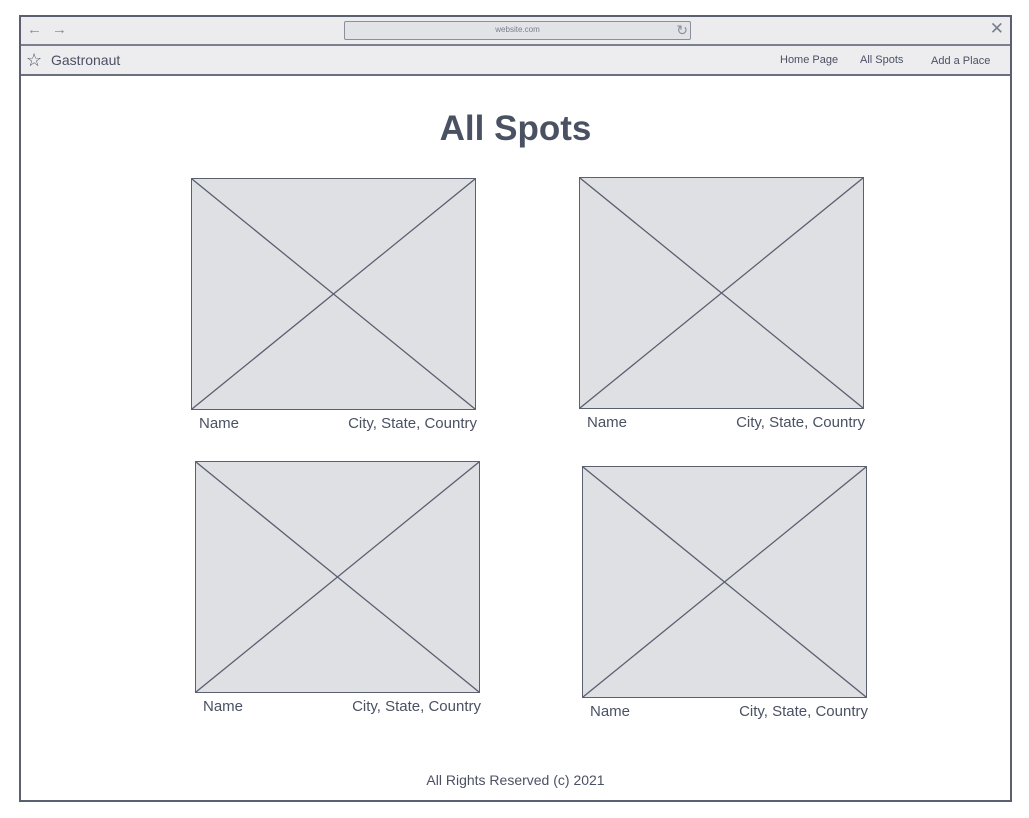 The height and width of the screenshot is (818, 1029). What do you see at coordinates (515, 128) in the screenshot?
I see `page-title: All Spots` at bounding box center [515, 128].